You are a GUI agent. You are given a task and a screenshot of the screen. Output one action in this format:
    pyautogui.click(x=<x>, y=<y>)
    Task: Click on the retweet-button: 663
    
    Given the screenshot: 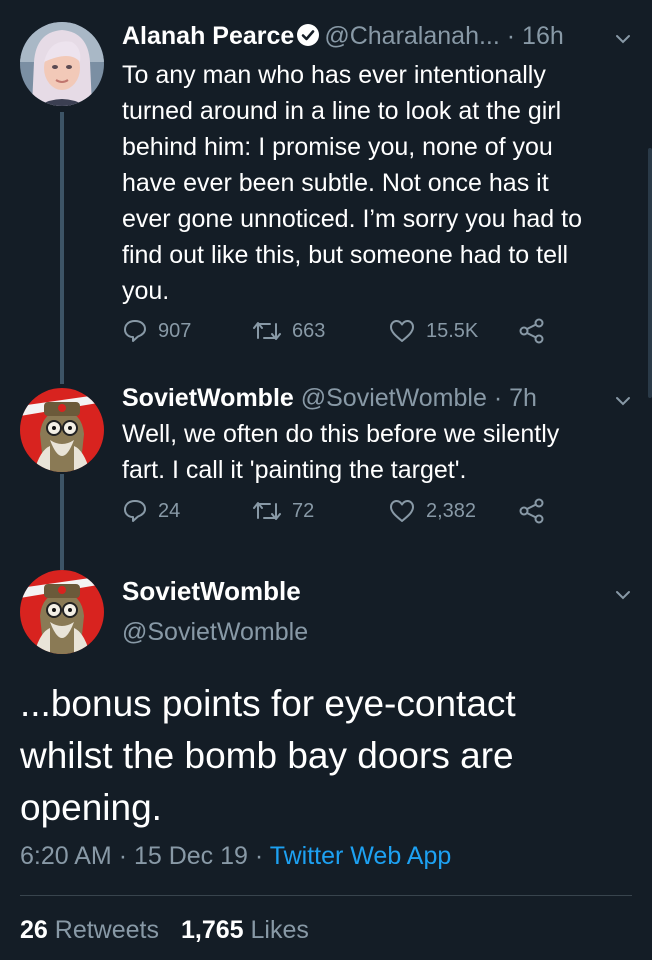 What is the action you would take?
    pyautogui.click(x=288, y=331)
    